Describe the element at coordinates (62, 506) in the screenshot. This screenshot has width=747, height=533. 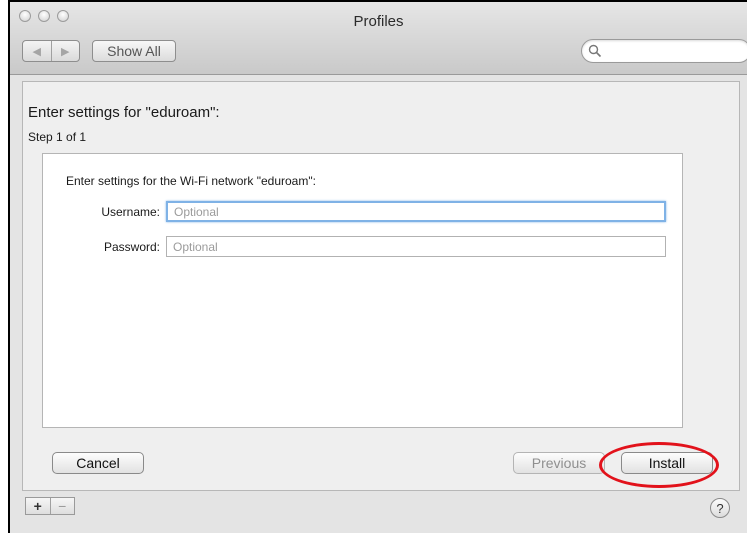
I see `remove-profile-button: −` at that location.